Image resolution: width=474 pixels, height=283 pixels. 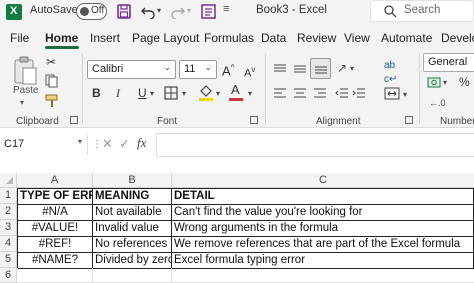 I want to click on cell-c6, so click(x=323, y=275).